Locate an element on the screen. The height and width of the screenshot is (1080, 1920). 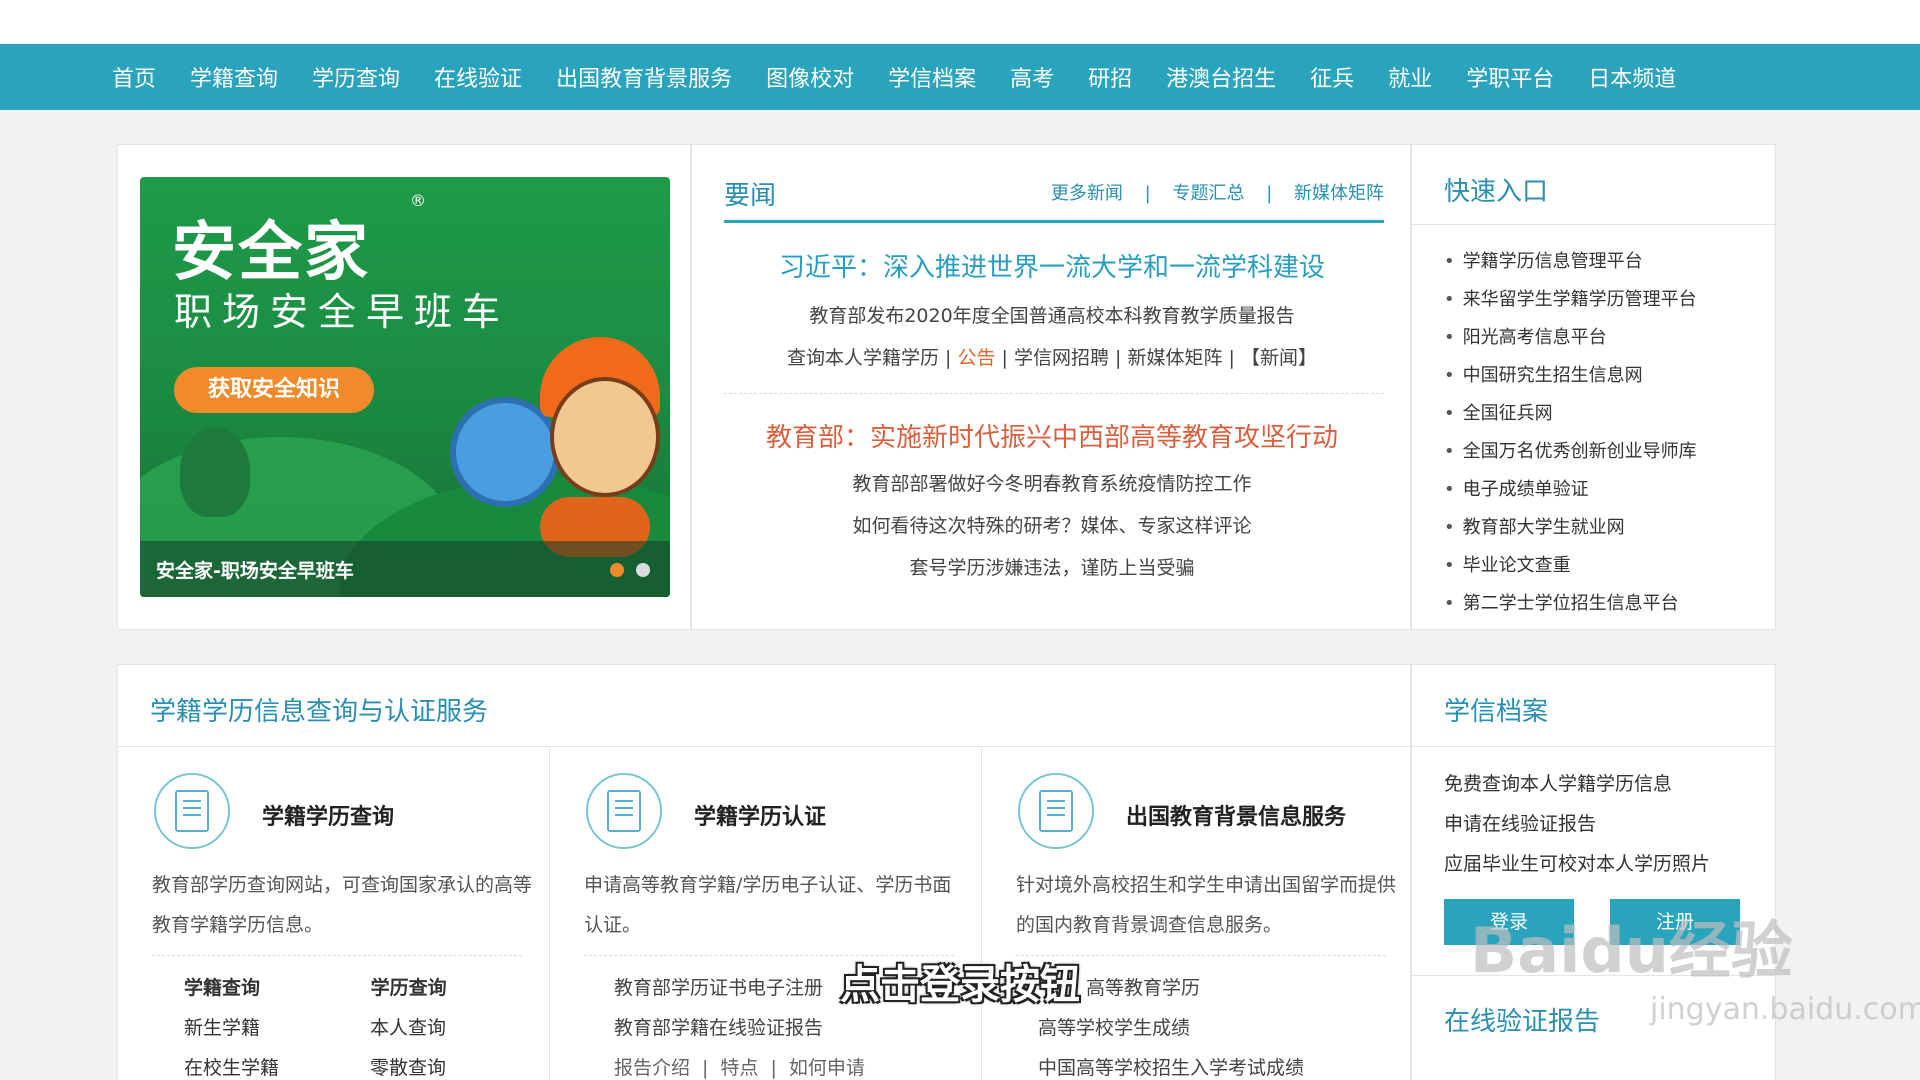
quick-entry-item: 毕业论文查重 is located at coordinates (1570, 566).